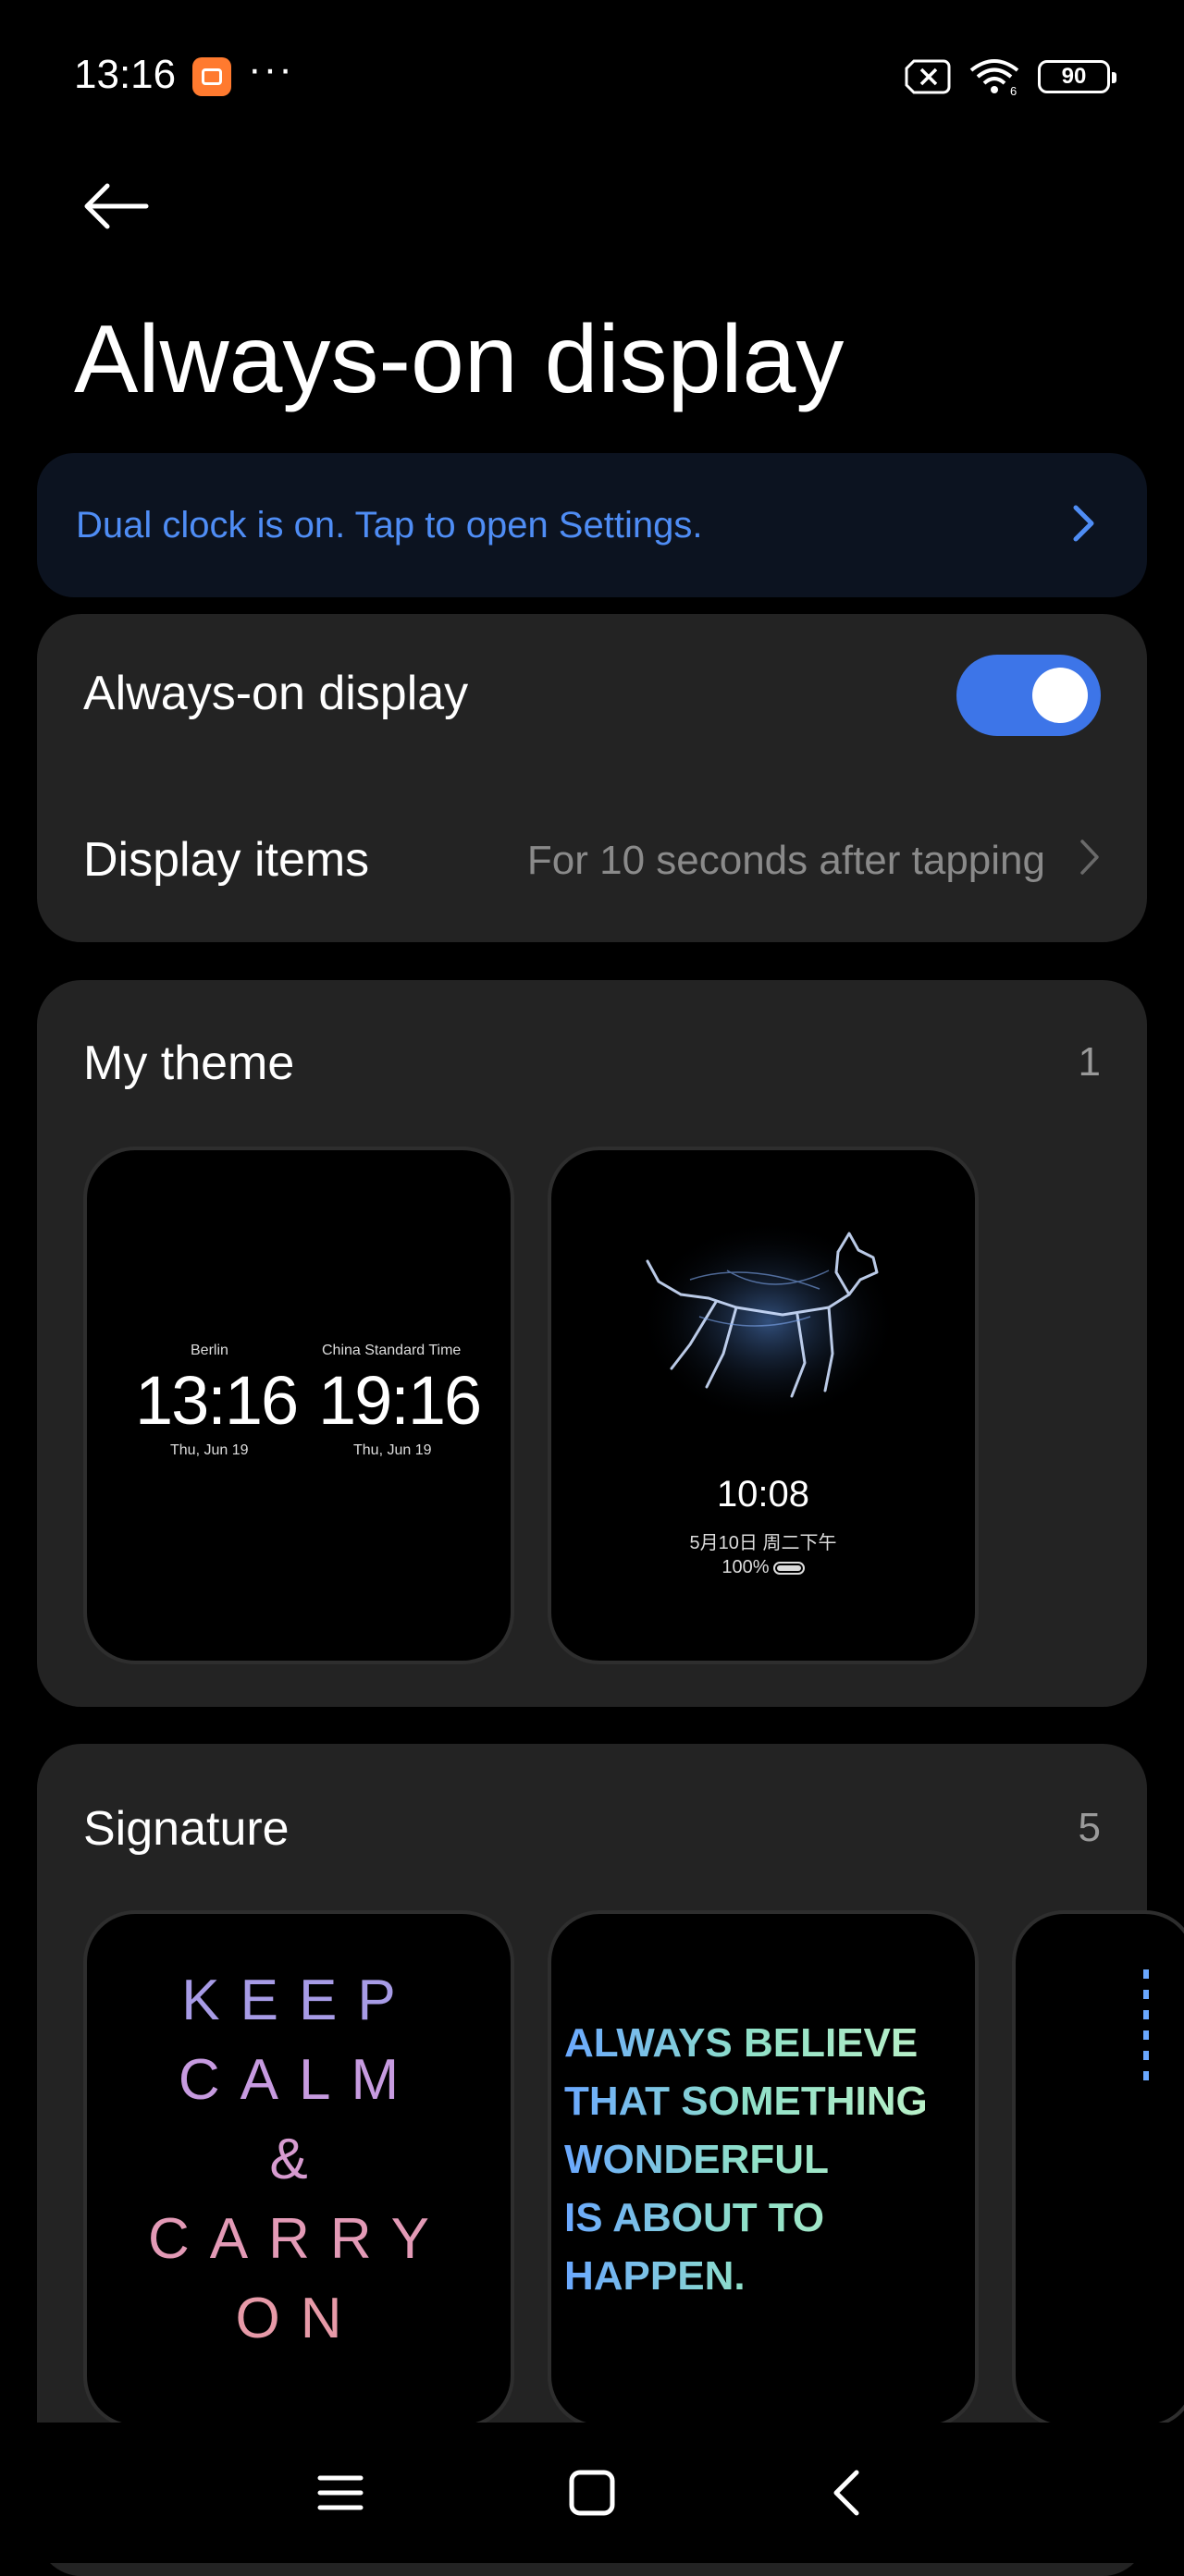 Image resolution: width=1184 pixels, height=2576 pixels. What do you see at coordinates (694, 2217) in the screenshot?
I see `always-believe-line: IS ABOUT TO` at bounding box center [694, 2217].